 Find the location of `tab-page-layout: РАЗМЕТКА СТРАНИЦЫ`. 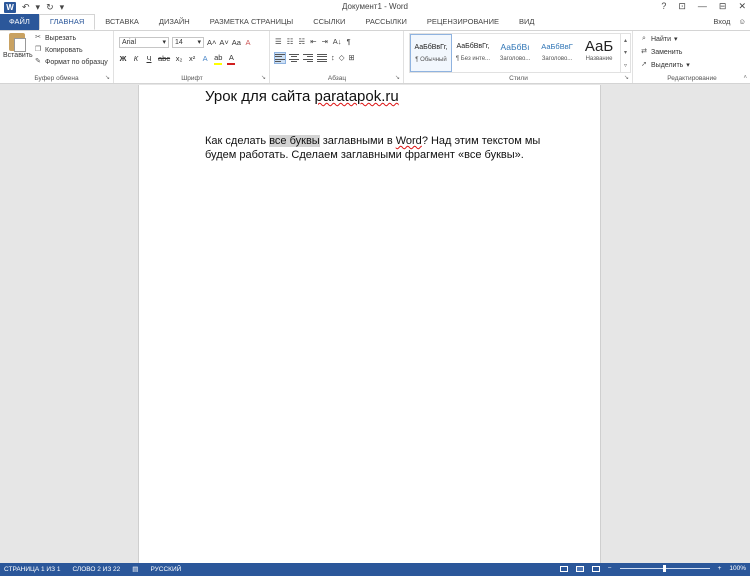

tab-page-layout: РАЗМЕТКА СТРАНИЦЫ is located at coordinates (251, 22).